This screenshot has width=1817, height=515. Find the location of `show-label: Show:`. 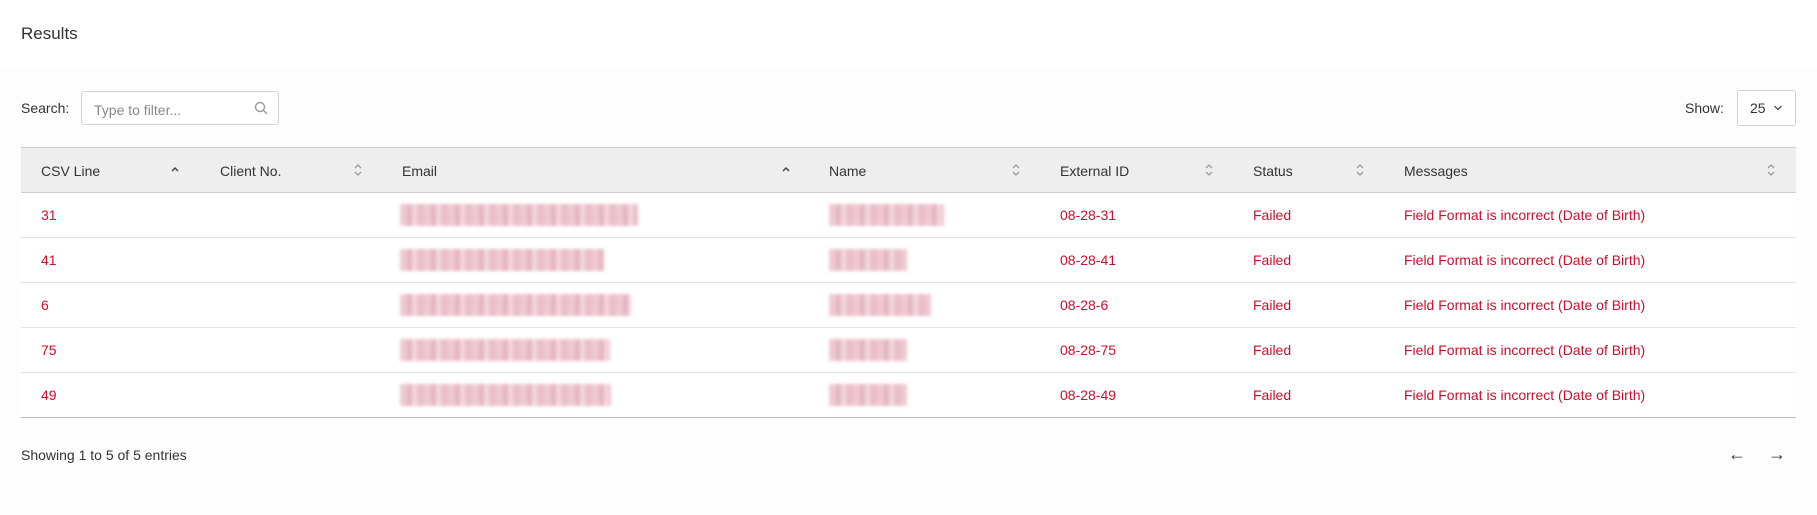

show-label: Show: is located at coordinates (1704, 108).